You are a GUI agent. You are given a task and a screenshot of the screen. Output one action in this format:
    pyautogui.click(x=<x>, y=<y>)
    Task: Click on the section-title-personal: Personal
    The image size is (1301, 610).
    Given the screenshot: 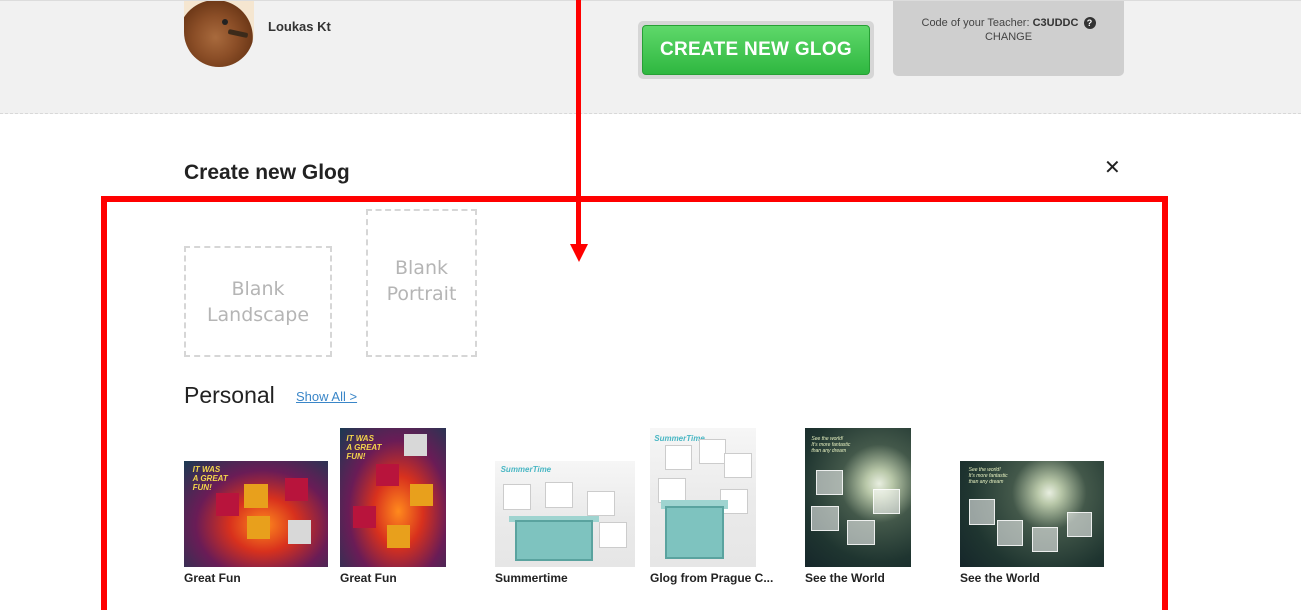 What is the action you would take?
    pyautogui.click(x=229, y=395)
    